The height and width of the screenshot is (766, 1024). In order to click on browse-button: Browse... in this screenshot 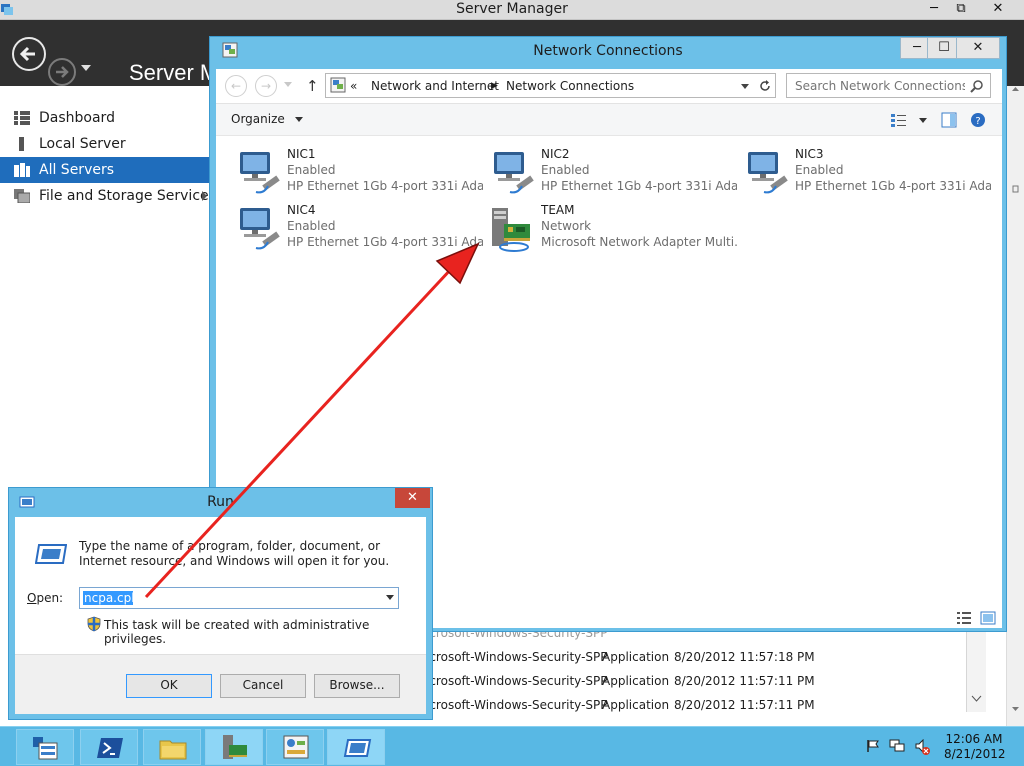, I will do `click(357, 686)`.